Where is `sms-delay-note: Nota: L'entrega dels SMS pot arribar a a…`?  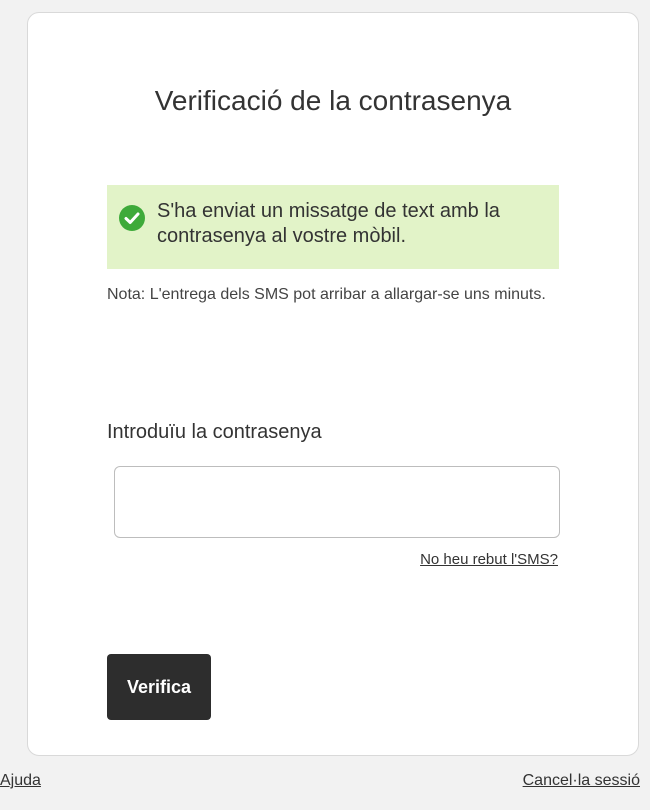 sms-delay-note: Nota: L'entrega dels SMS pot arribar a a… is located at coordinates (326, 294).